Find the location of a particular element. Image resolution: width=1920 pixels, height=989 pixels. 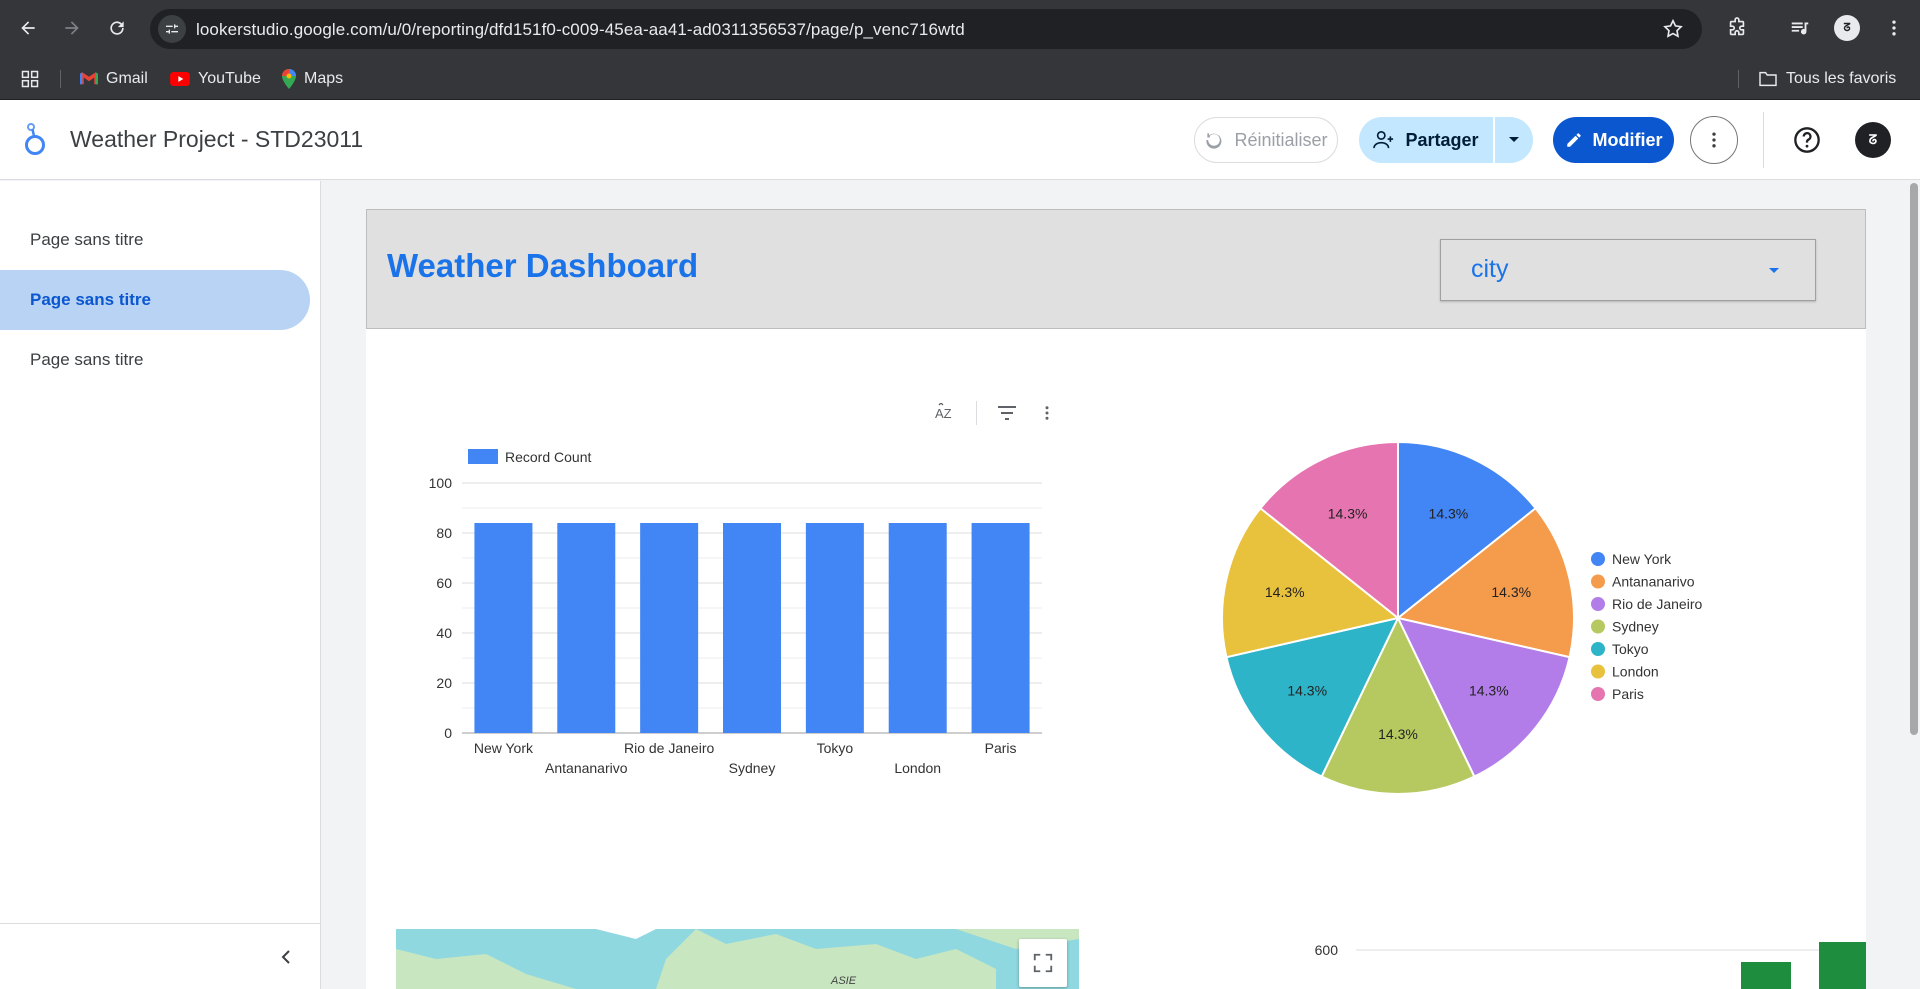

undo-icon is located at coordinates (1214, 141).